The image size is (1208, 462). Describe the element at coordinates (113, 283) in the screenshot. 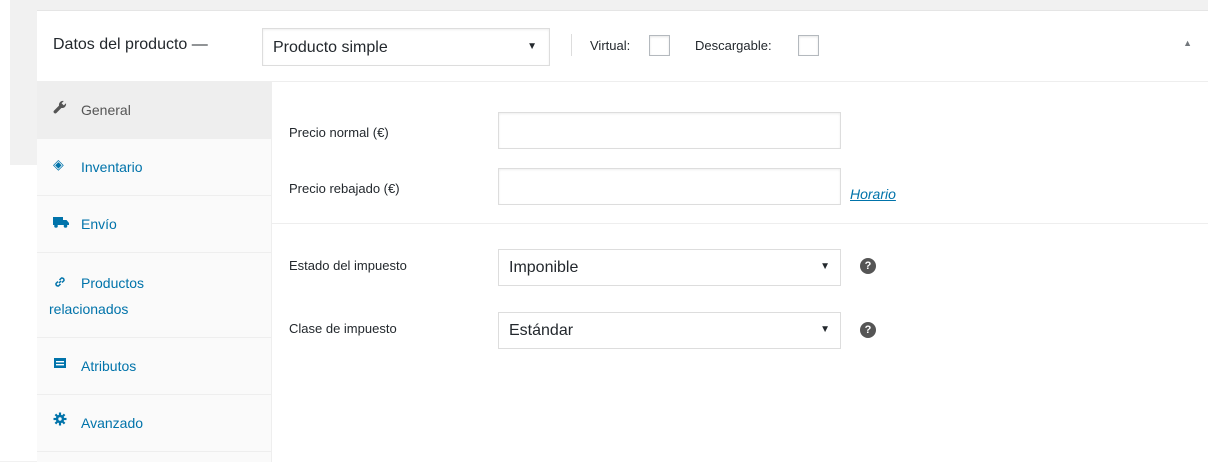

I see `tab-label: Productos` at that location.